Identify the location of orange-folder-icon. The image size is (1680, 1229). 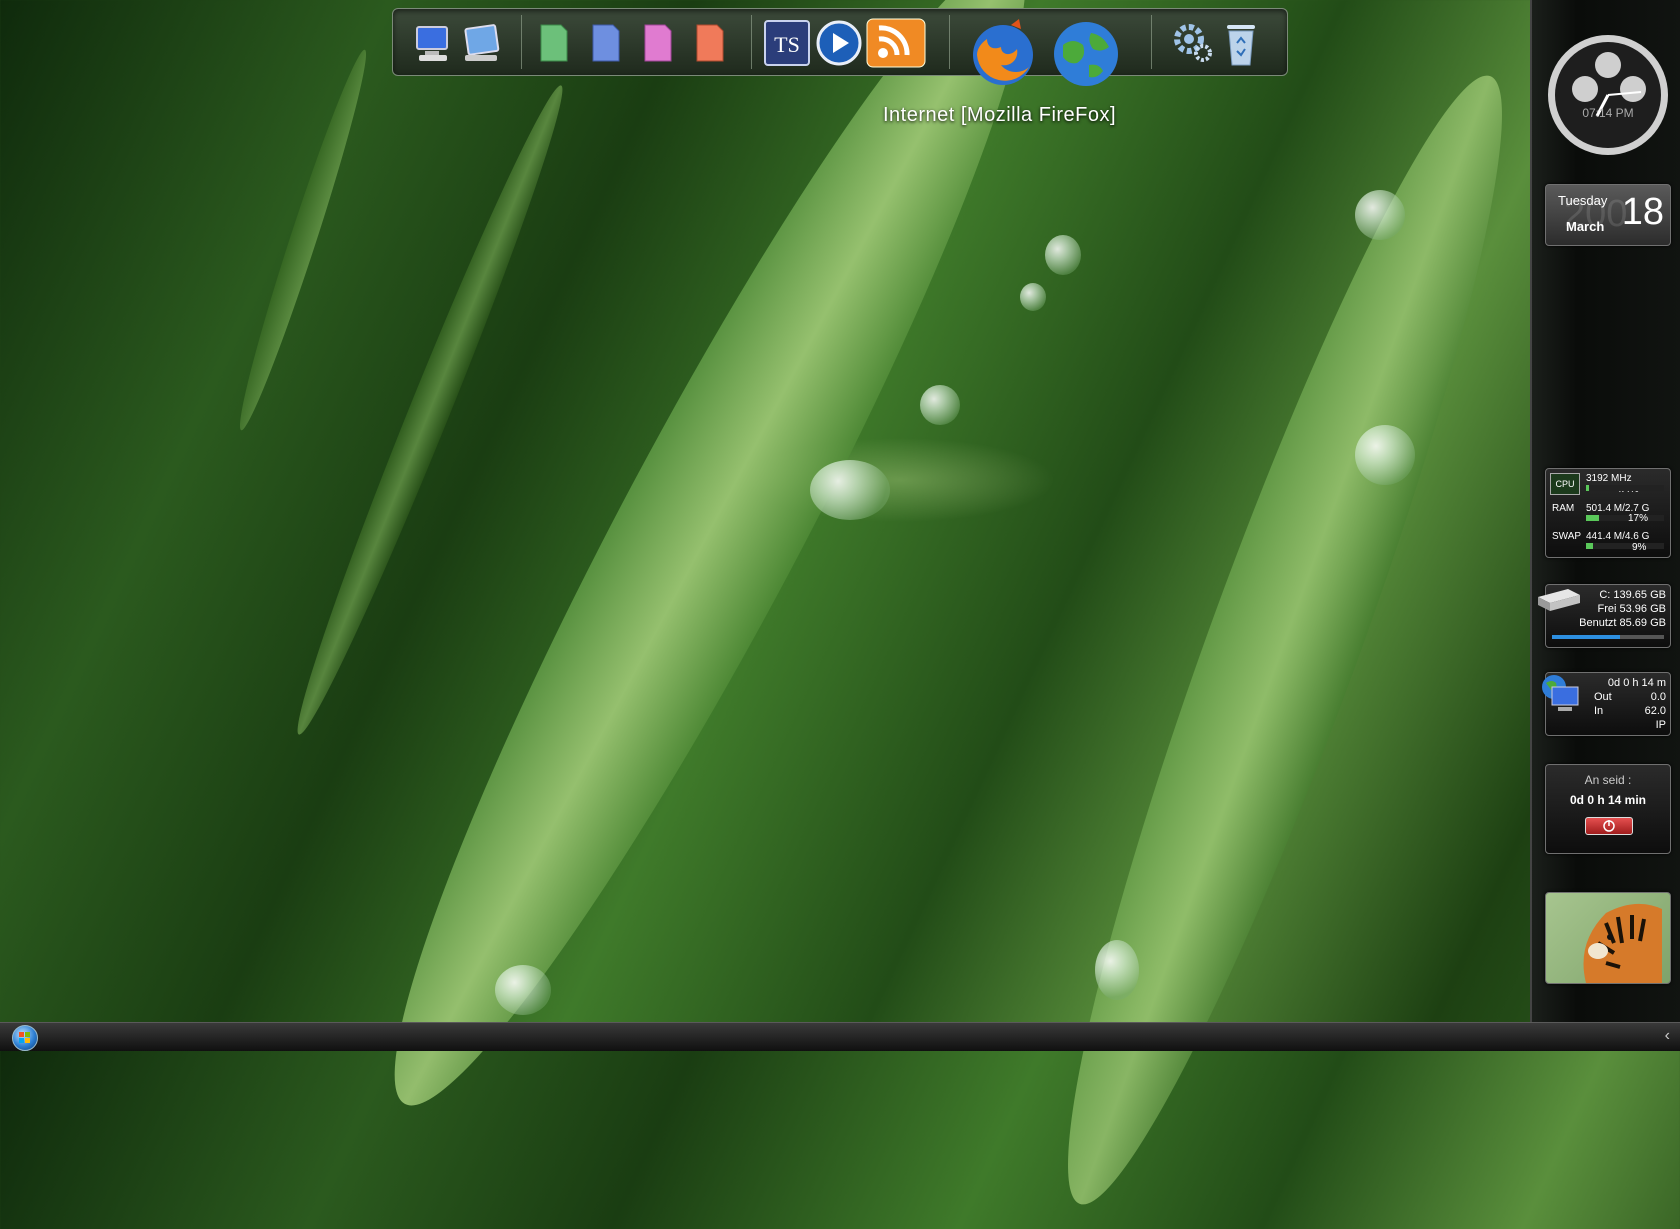
(709, 43).